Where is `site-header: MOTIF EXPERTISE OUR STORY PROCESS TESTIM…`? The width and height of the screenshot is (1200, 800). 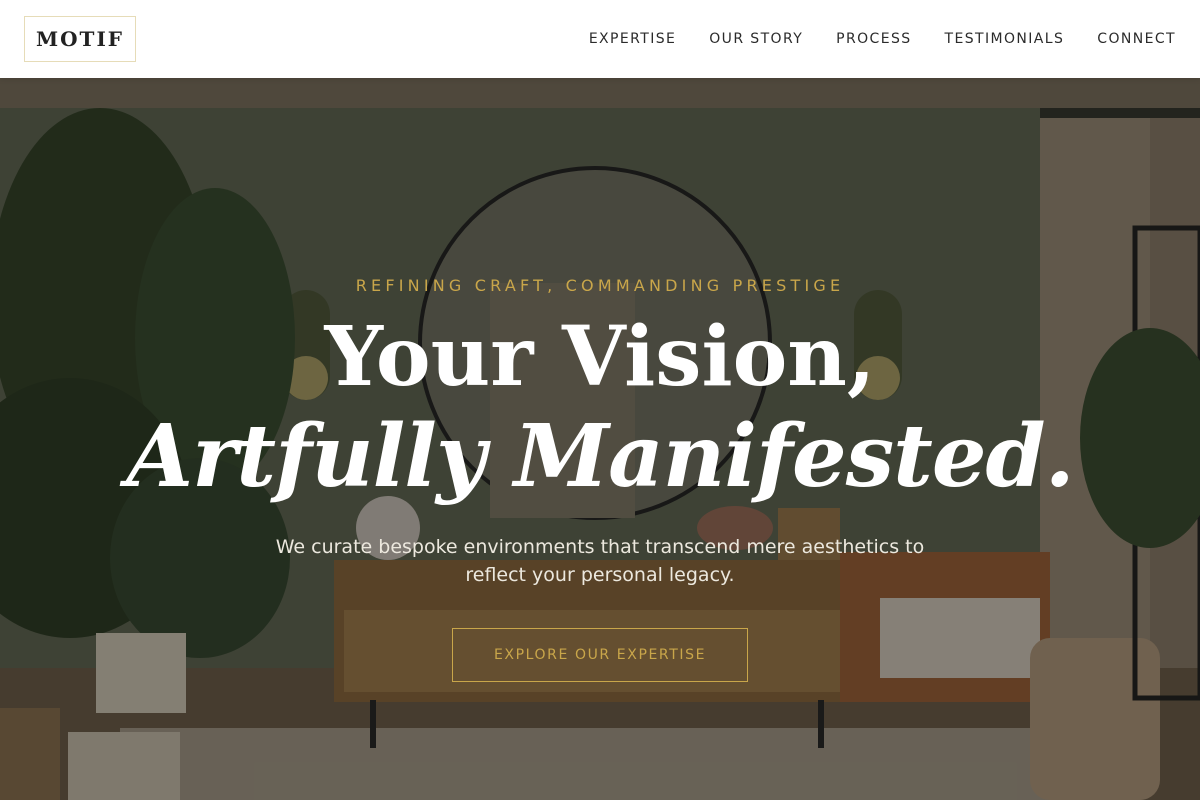 site-header: MOTIF EXPERTISE OUR STORY PROCESS TESTIM… is located at coordinates (600, 39).